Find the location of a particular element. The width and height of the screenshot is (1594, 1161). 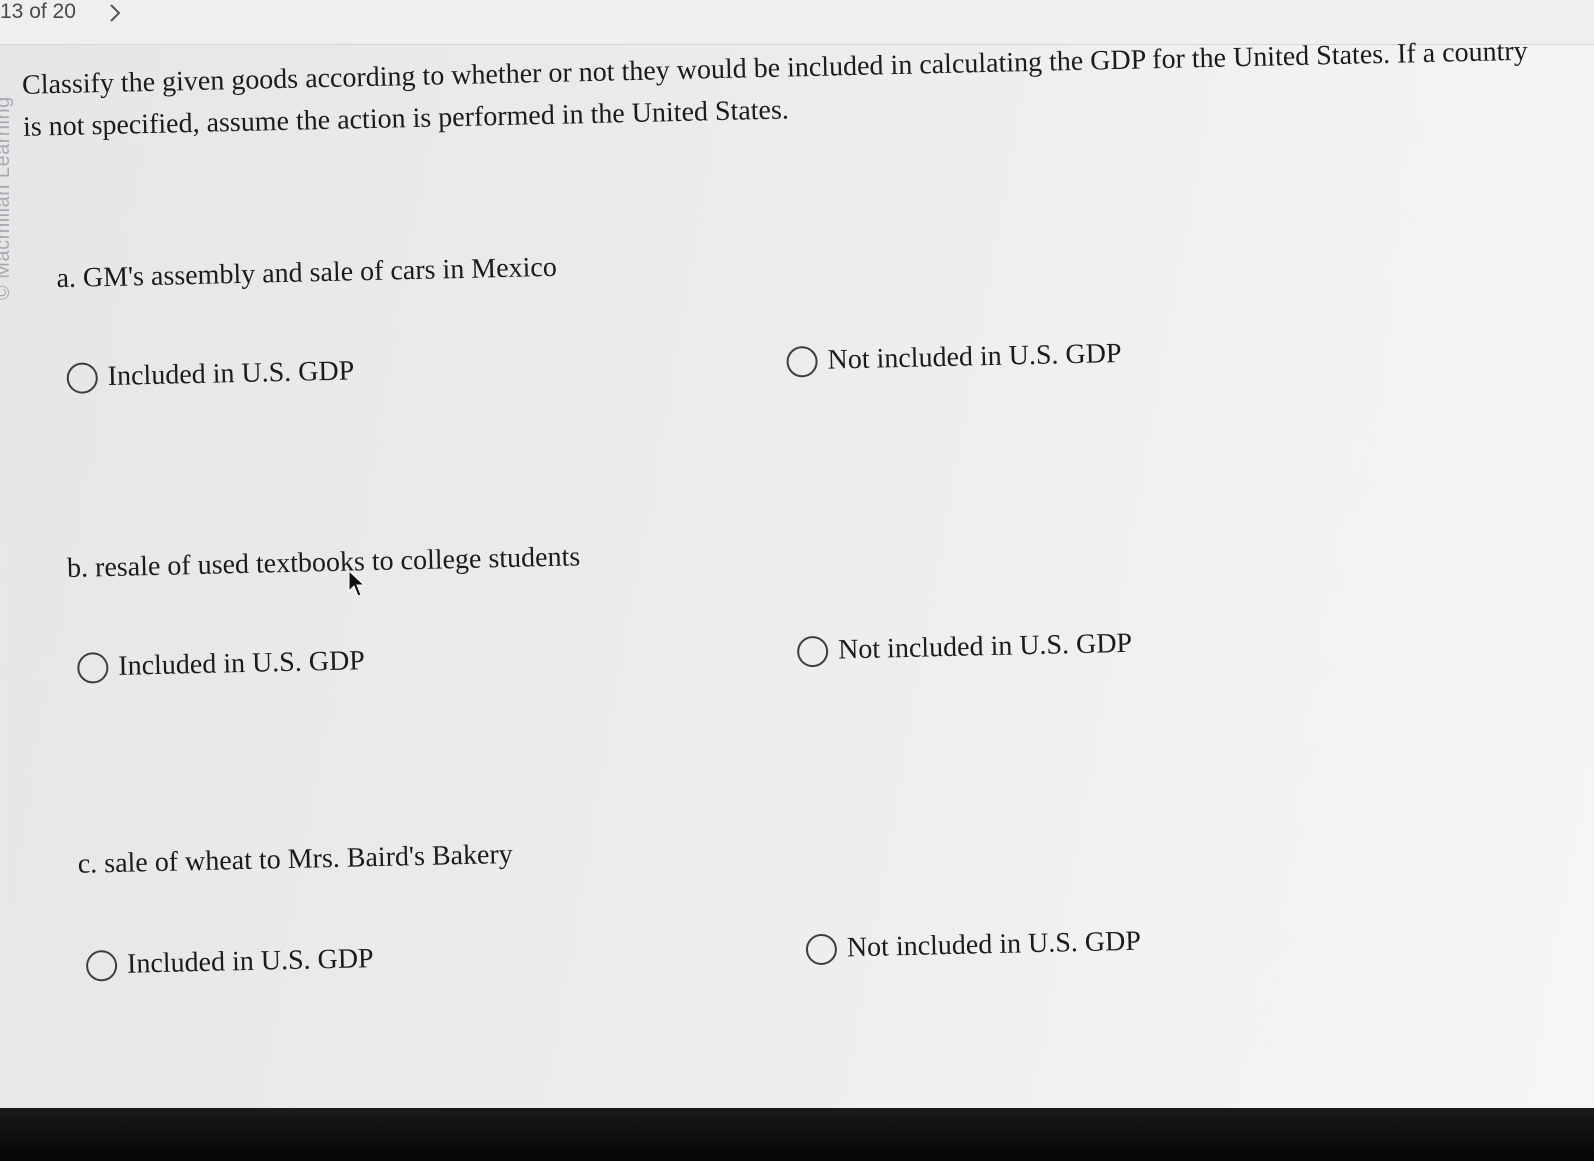

item-text: sale of wheat to Mrs. Baird's Bakery is located at coordinates (308, 859).